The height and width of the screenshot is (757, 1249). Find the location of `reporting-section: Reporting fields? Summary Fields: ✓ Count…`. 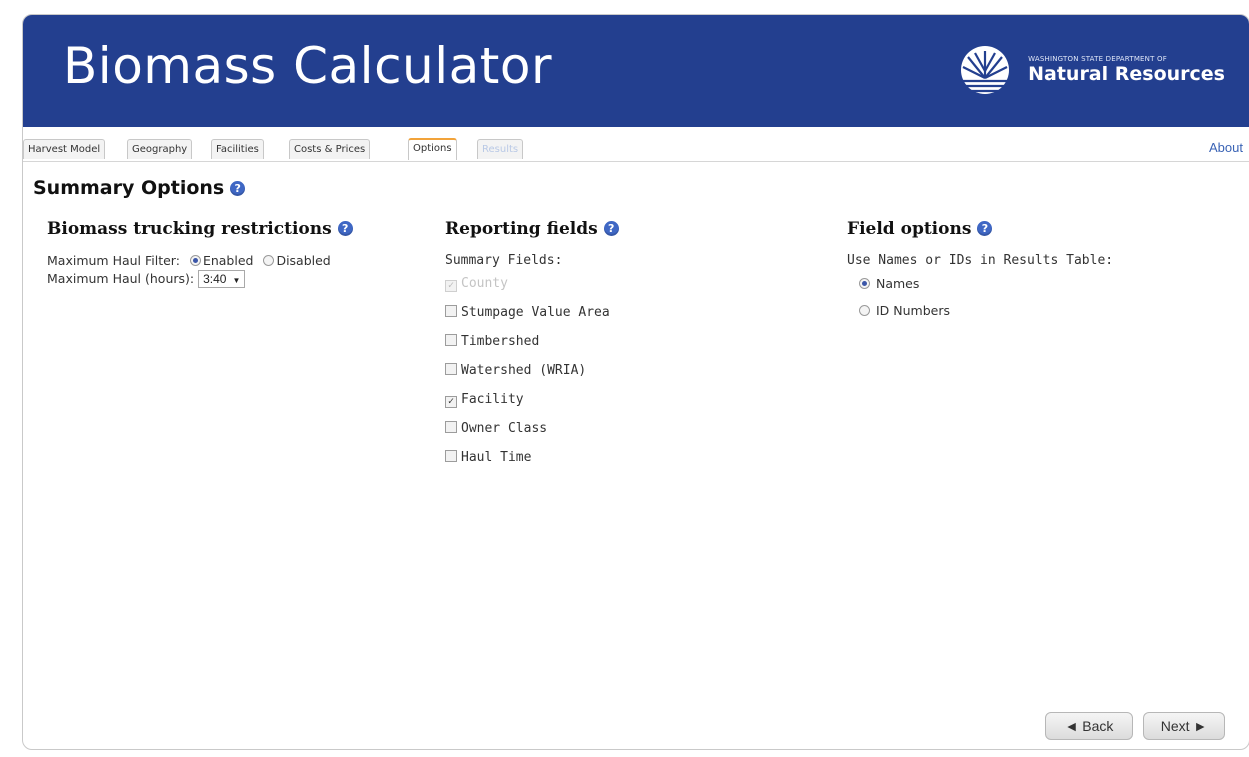

reporting-section: Reporting fields? Summary Fields: ✓ Count… is located at coordinates (532, 349).